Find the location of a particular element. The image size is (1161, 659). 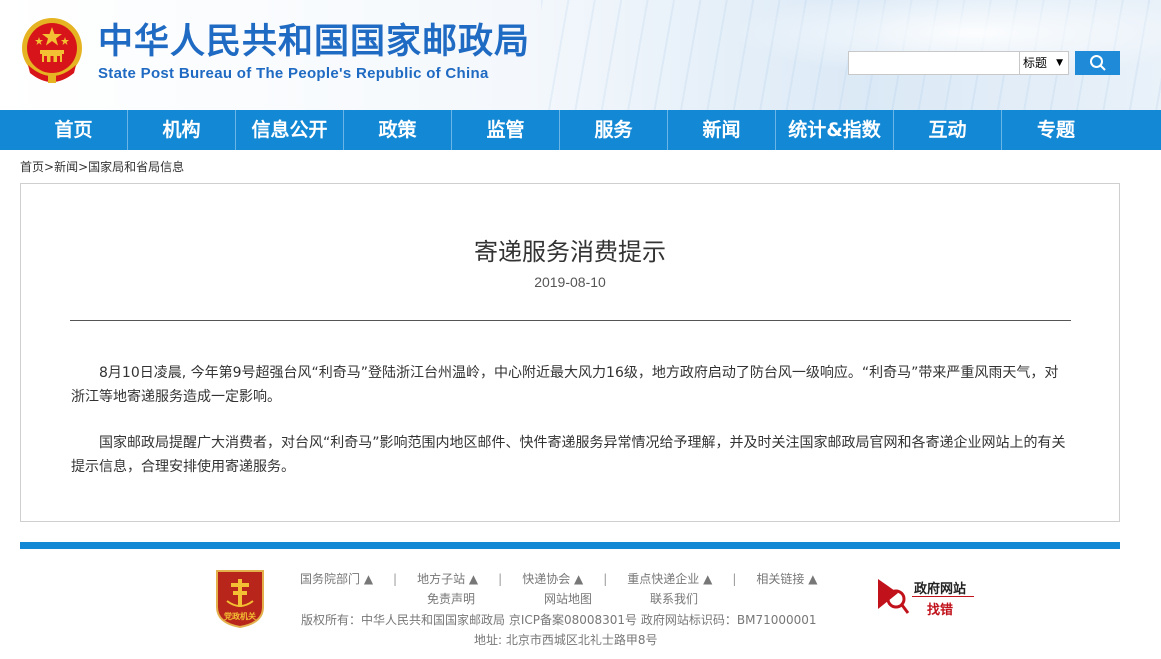

nav-item-interaction: 互动 is located at coordinates (948, 130).